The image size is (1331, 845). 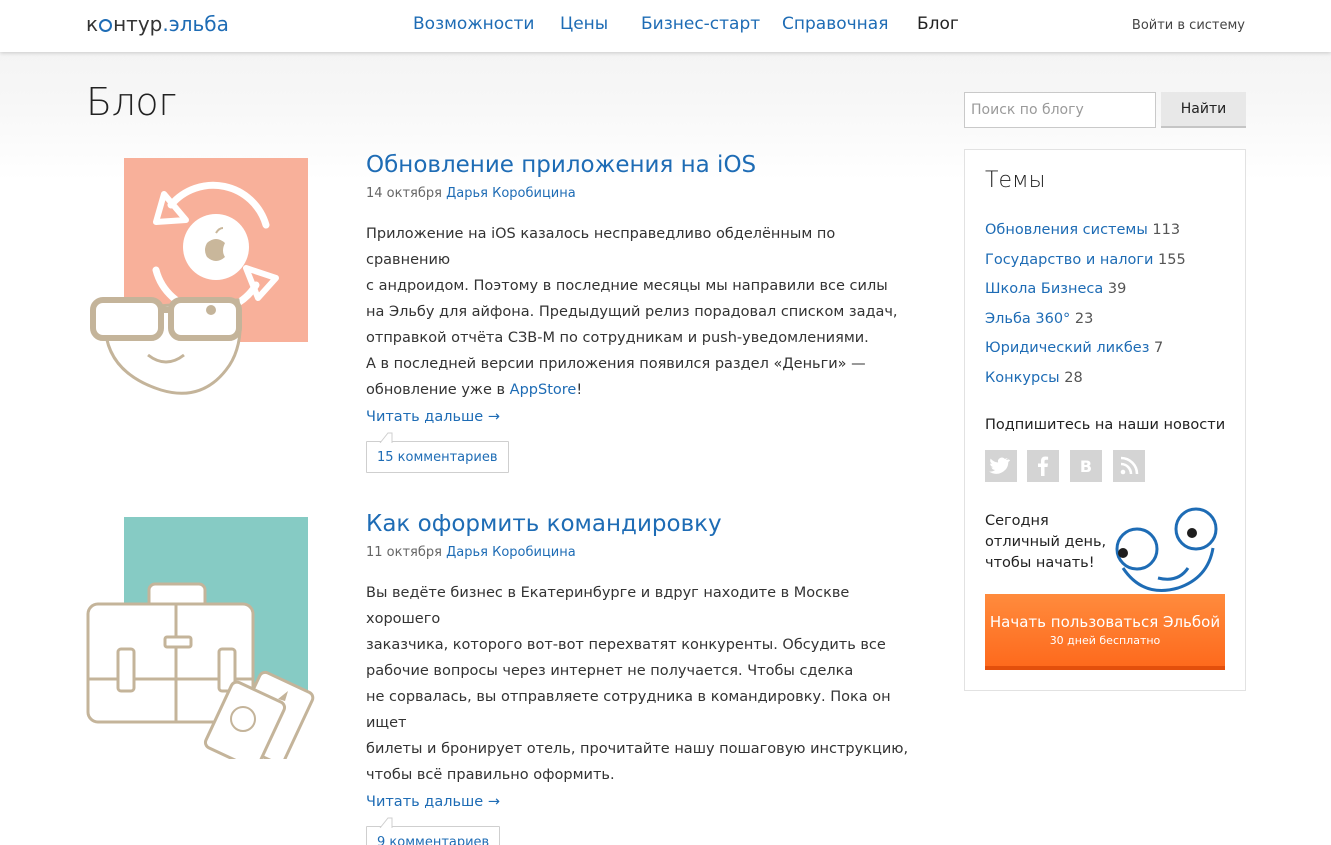 What do you see at coordinates (1117, 289) in the screenshot?
I see `topic-count: 39` at bounding box center [1117, 289].